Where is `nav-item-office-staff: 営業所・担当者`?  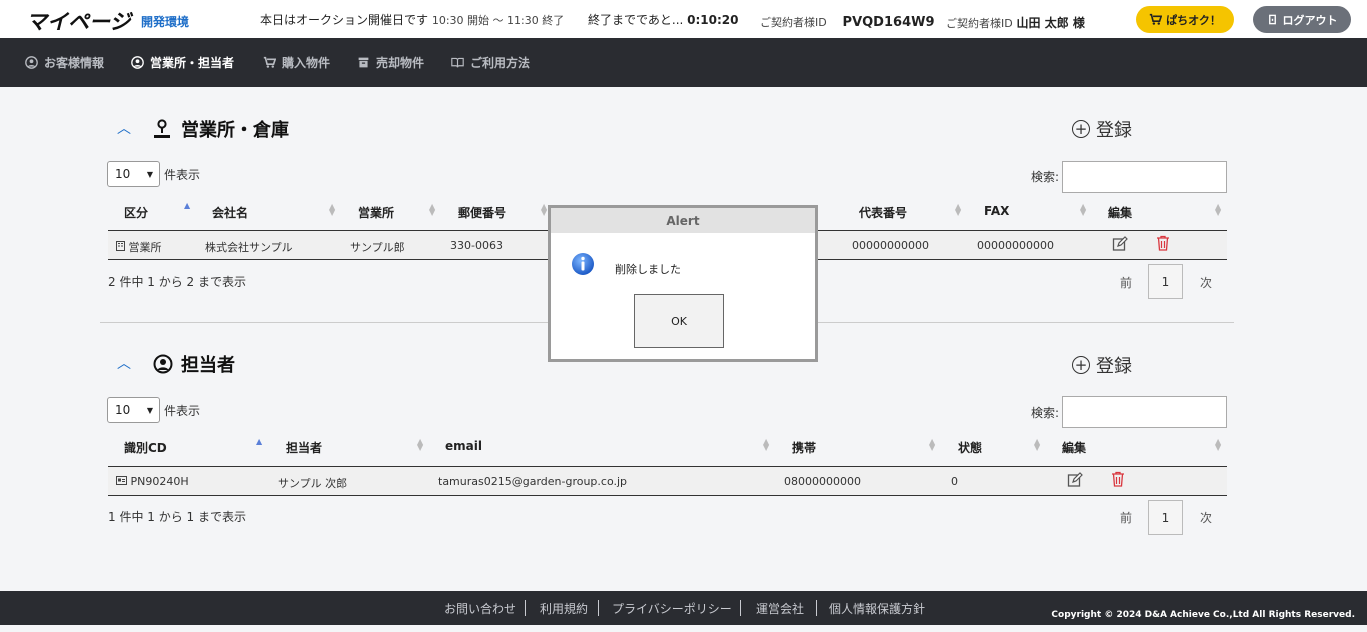
nav-item-office-staff: 営業所・担当者 is located at coordinates (182, 62).